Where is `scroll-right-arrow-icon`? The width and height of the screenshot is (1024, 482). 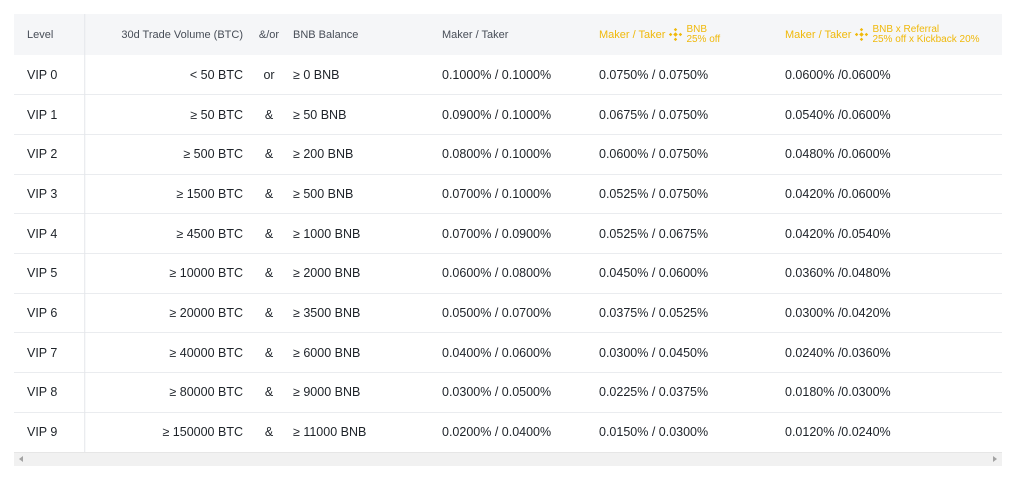
scroll-right-arrow-icon is located at coordinates (995, 459).